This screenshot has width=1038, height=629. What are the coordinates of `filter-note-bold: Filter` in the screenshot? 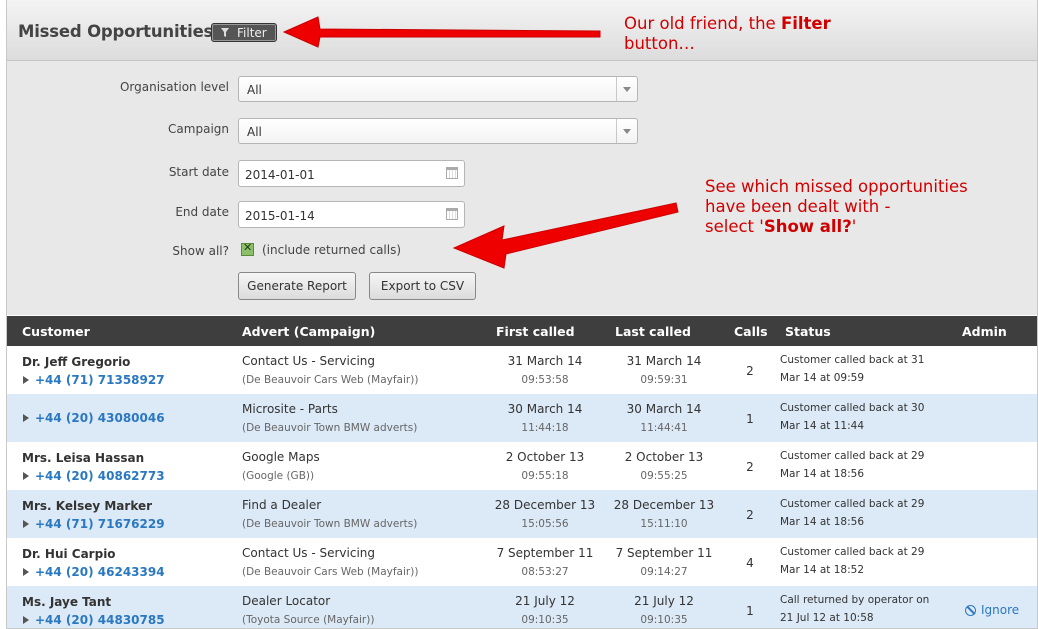 It's located at (805, 23).